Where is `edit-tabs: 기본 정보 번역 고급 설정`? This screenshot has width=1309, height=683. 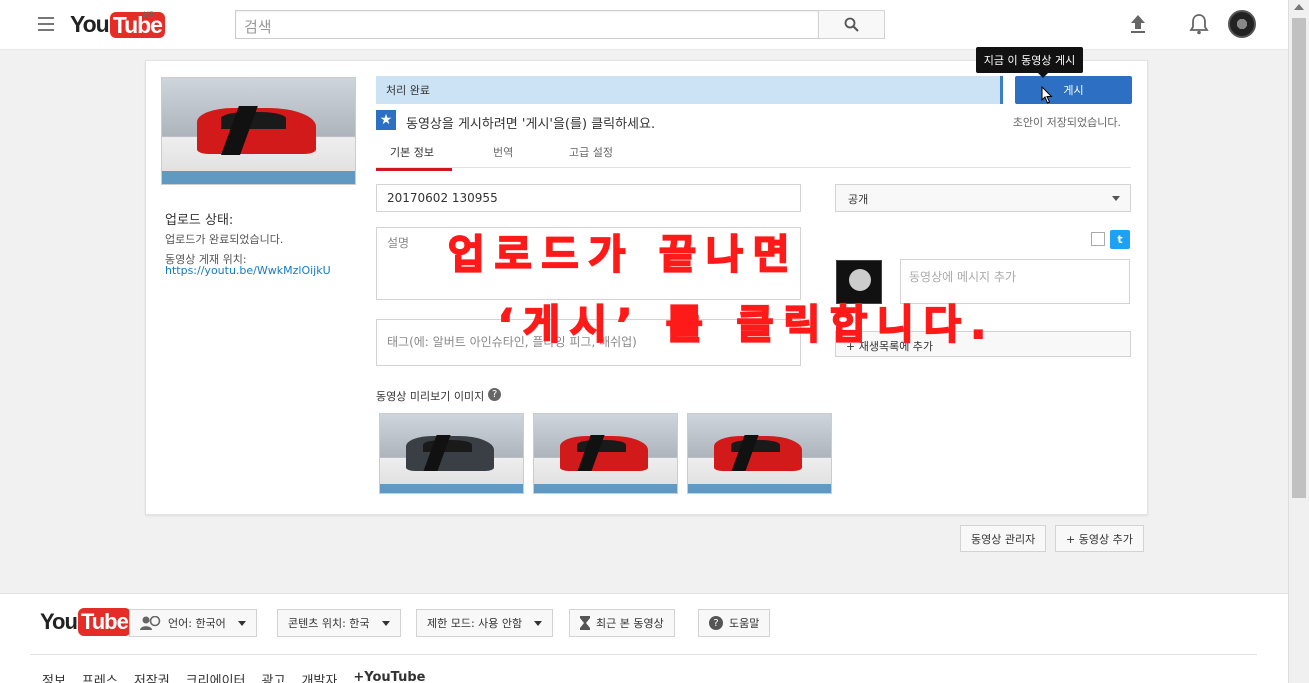 edit-tabs: 기본 정보 번역 고급 설정 is located at coordinates (753, 155).